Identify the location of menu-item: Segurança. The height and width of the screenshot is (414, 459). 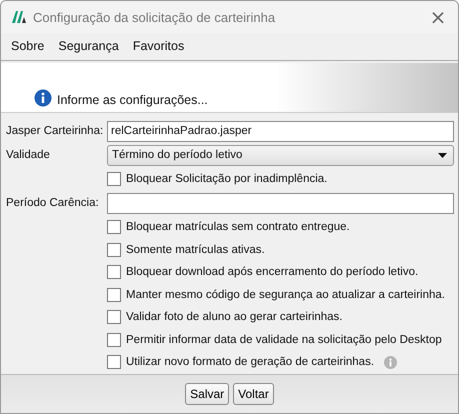
(88, 46).